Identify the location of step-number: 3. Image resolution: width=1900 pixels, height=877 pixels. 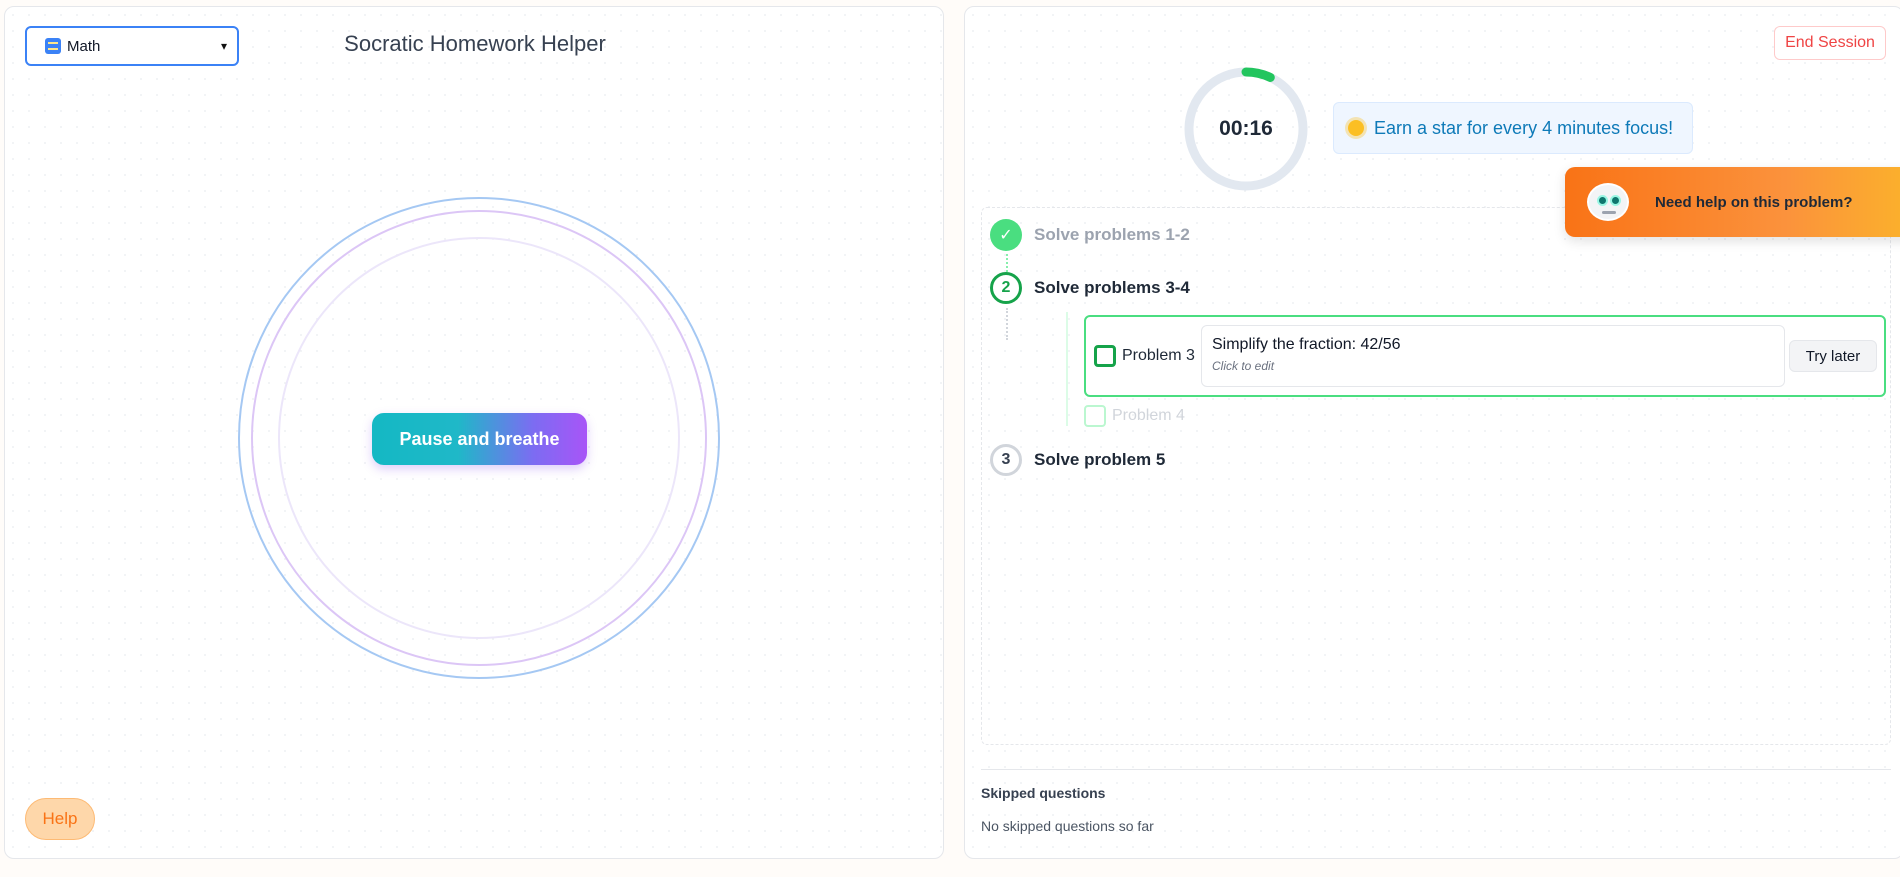
(1006, 460).